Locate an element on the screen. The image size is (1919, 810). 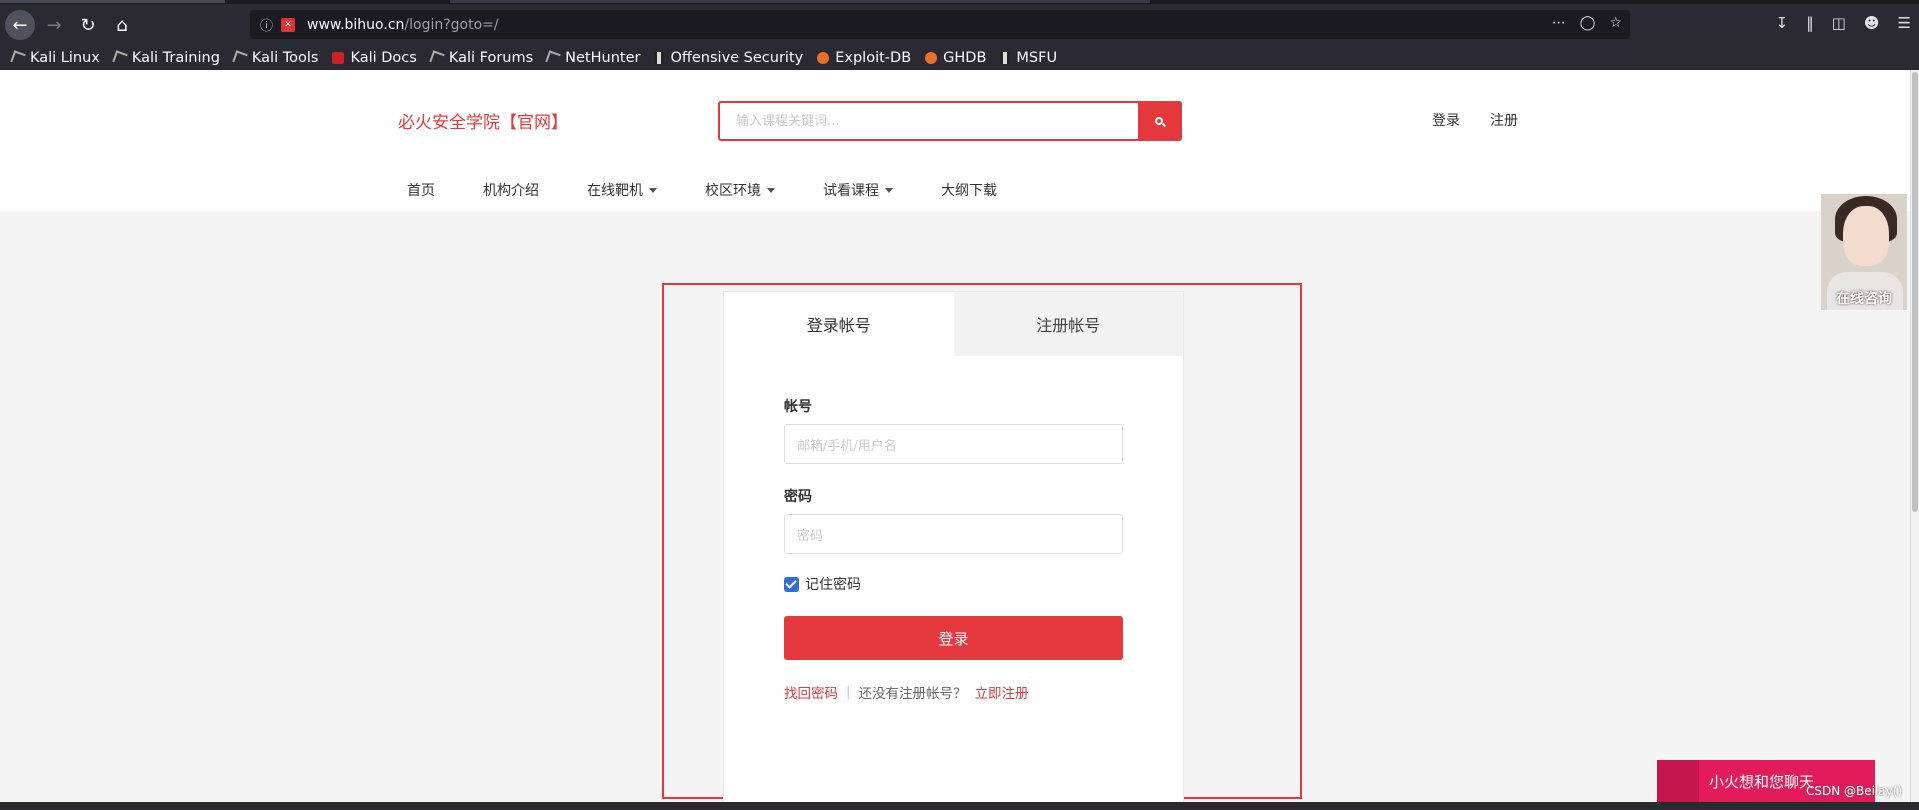
site-info-icon: ⓘ is located at coordinates (266, 24).